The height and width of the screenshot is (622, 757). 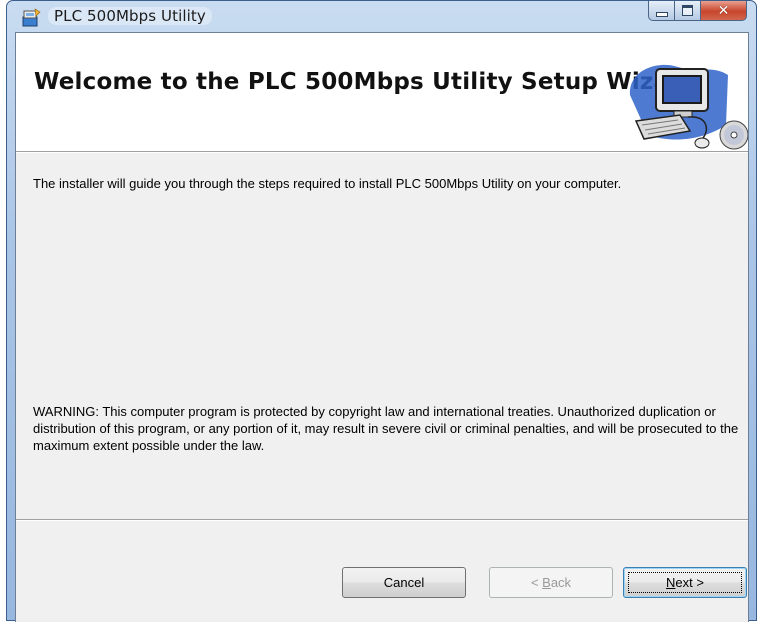 I want to click on title-bar: PLC 500Mbps Utility ✕, so click(x=381, y=16).